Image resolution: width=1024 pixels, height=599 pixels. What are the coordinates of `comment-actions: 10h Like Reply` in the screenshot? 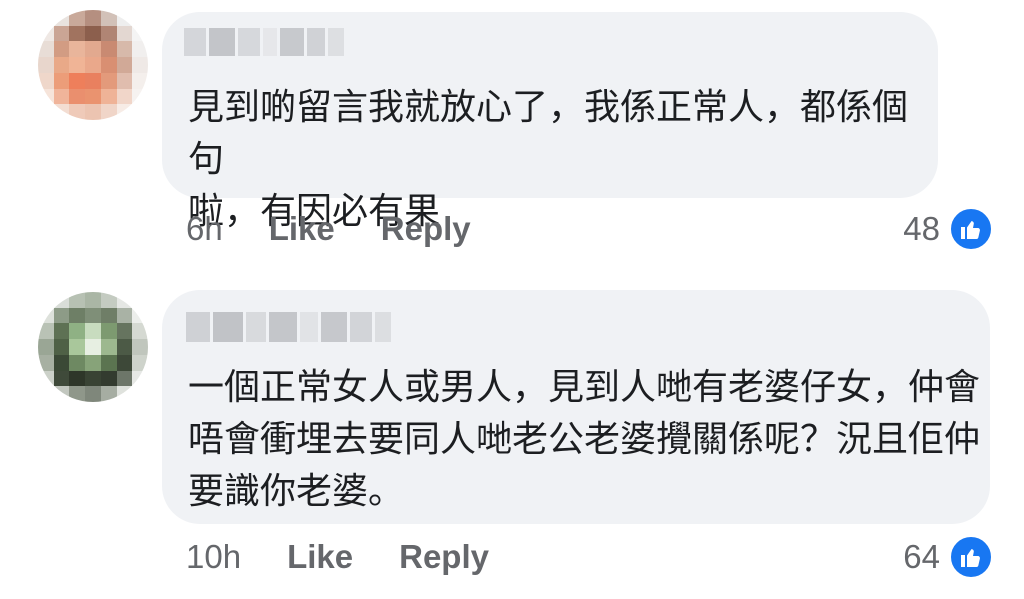 It's located at (360, 557).